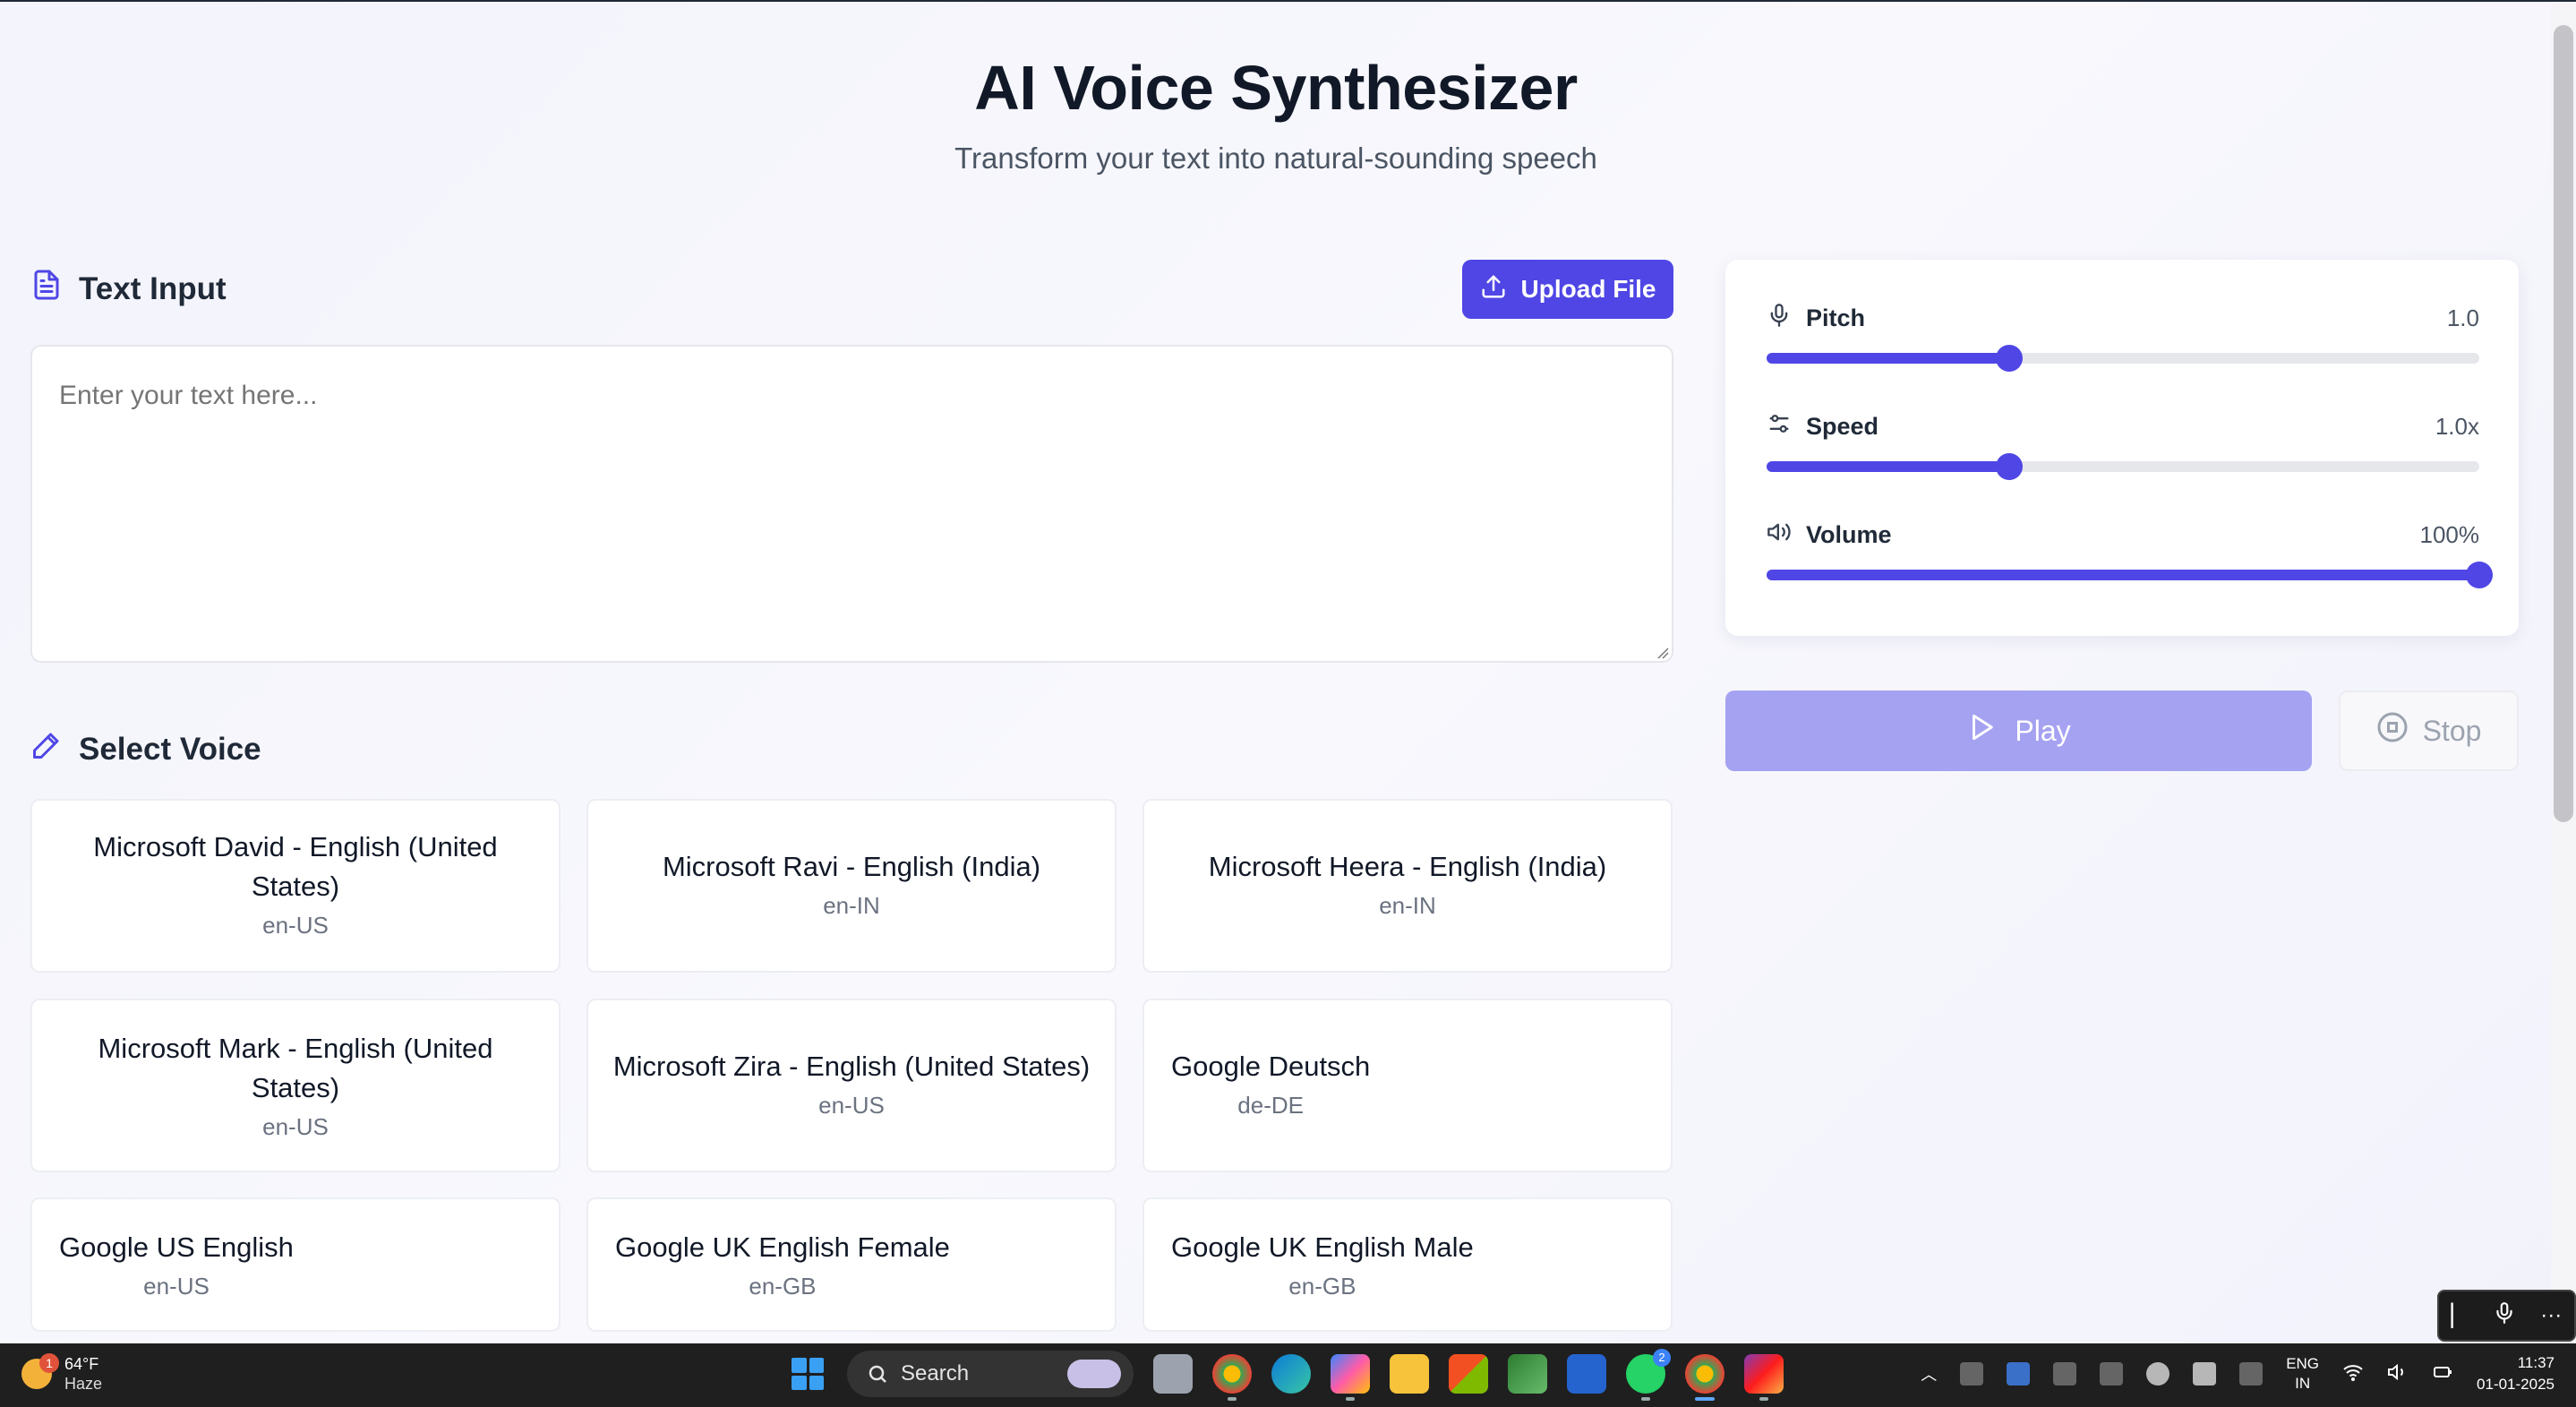  I want to click on tray-d-icon, so click(2158, 1374).